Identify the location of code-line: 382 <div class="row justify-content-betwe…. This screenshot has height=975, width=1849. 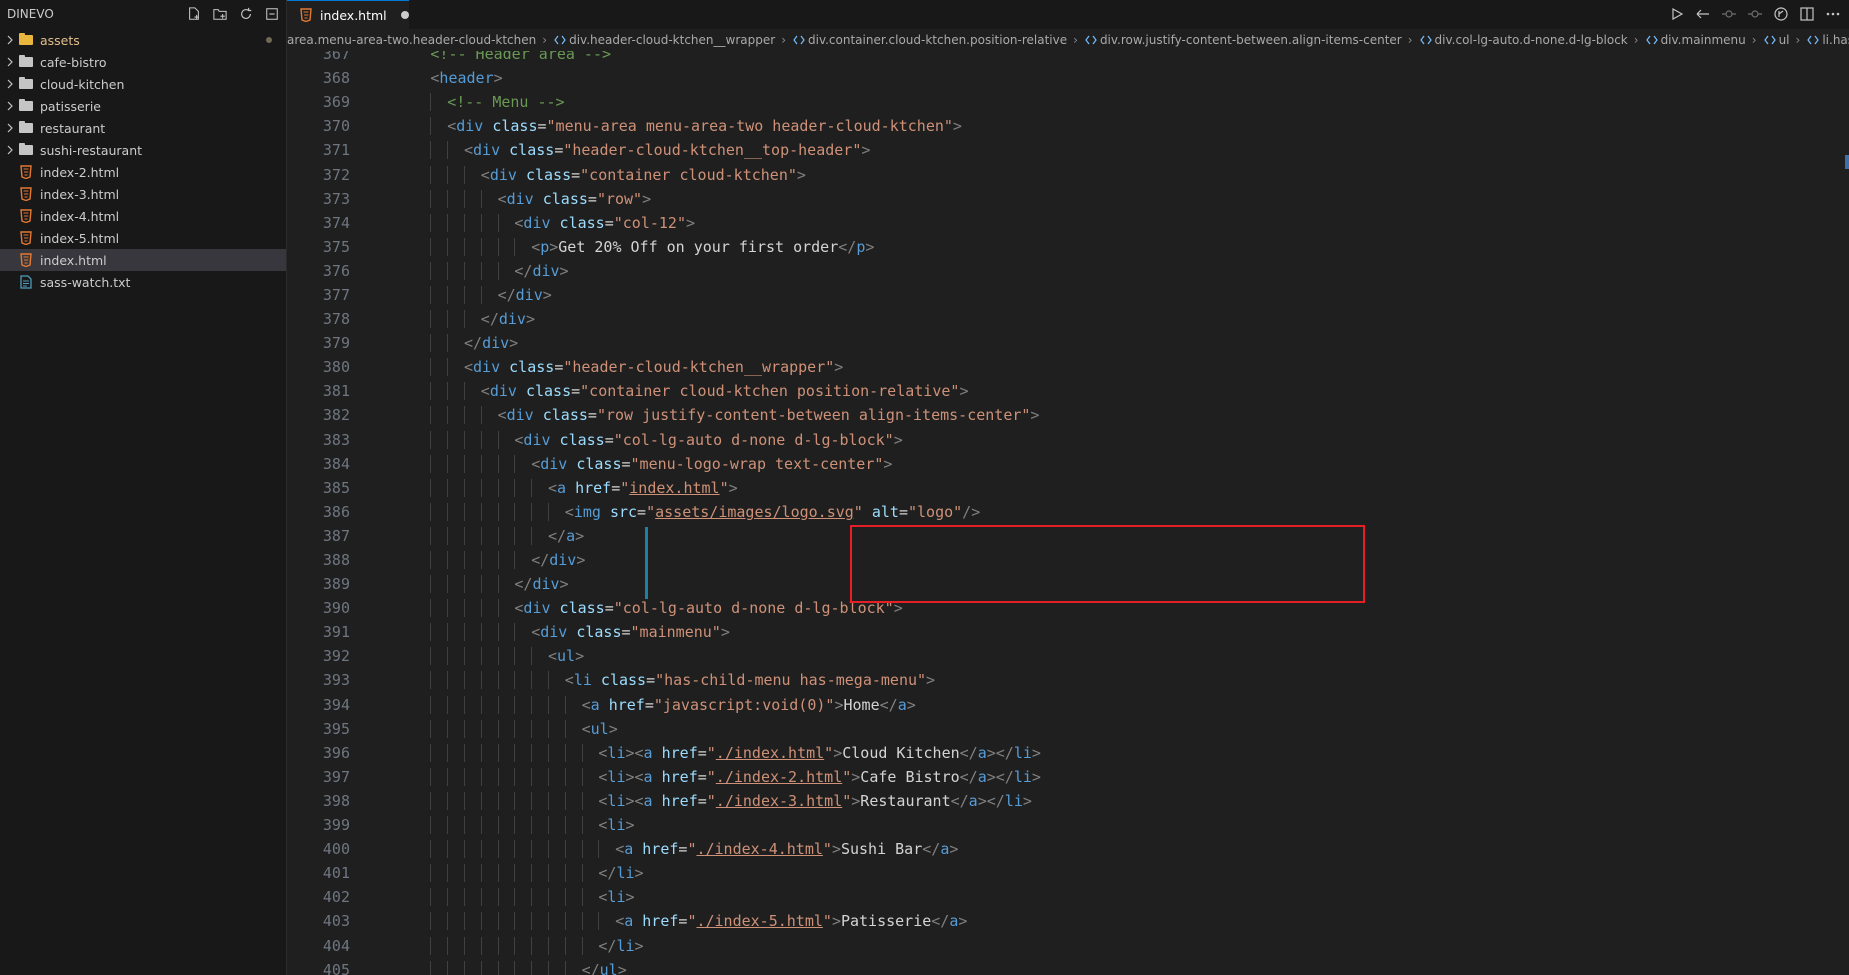
(1068, 415).